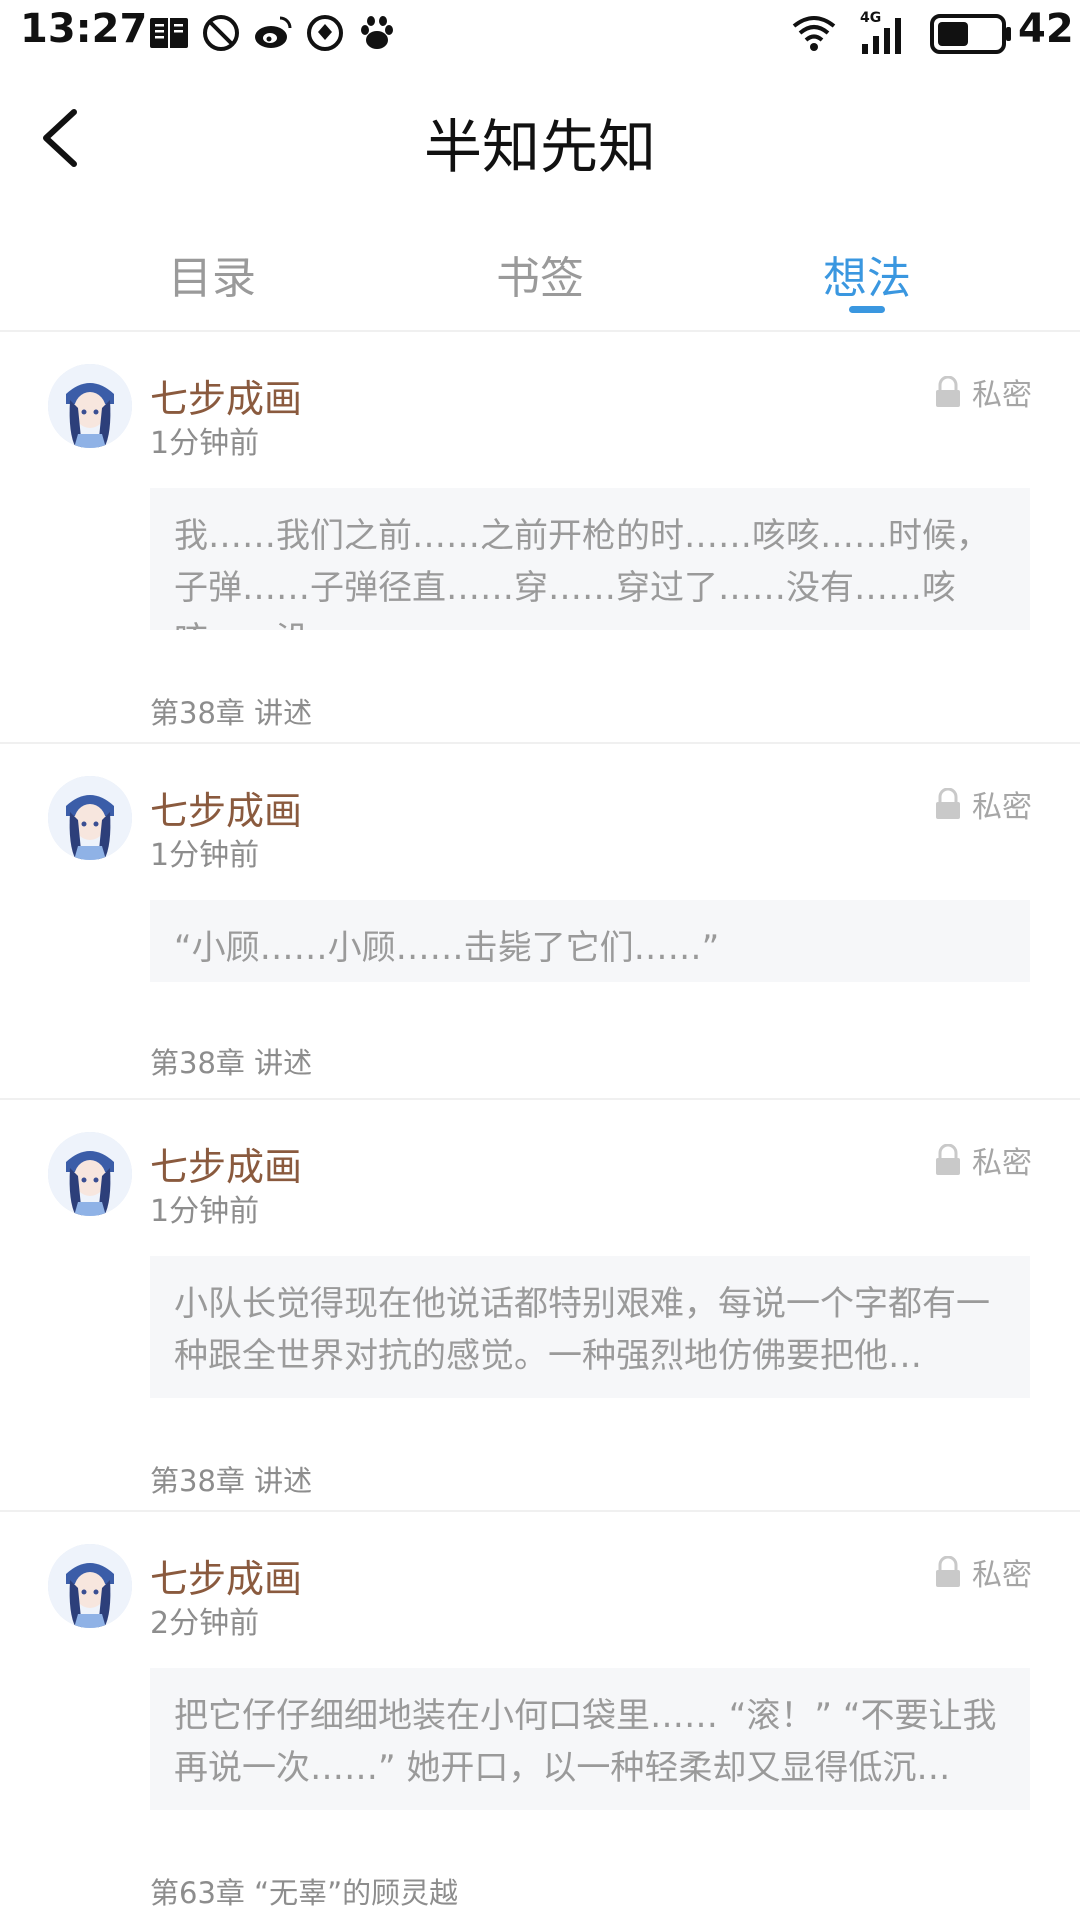 Image resolution: width=1080 pixels, height=1924 pixels. I want to click on status-time: 13:27, so click(84, 29).